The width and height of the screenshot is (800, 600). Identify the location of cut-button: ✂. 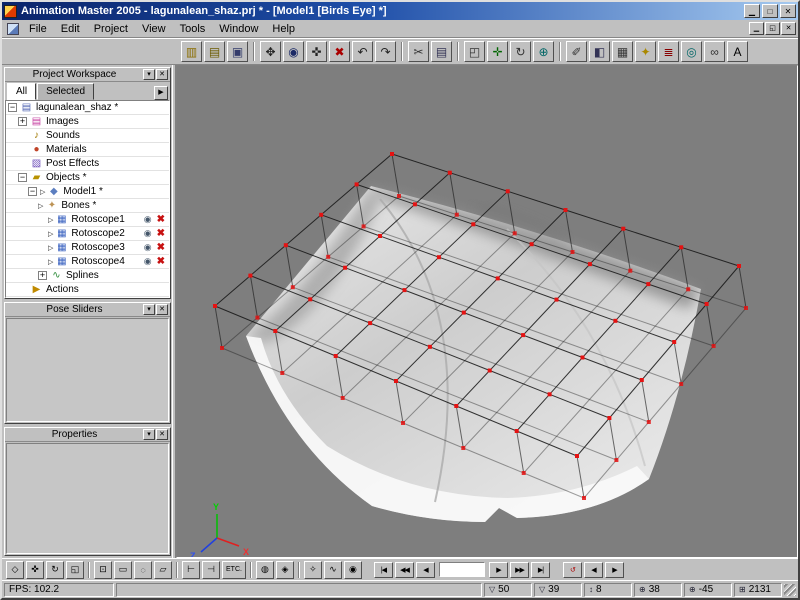
(418, 51).